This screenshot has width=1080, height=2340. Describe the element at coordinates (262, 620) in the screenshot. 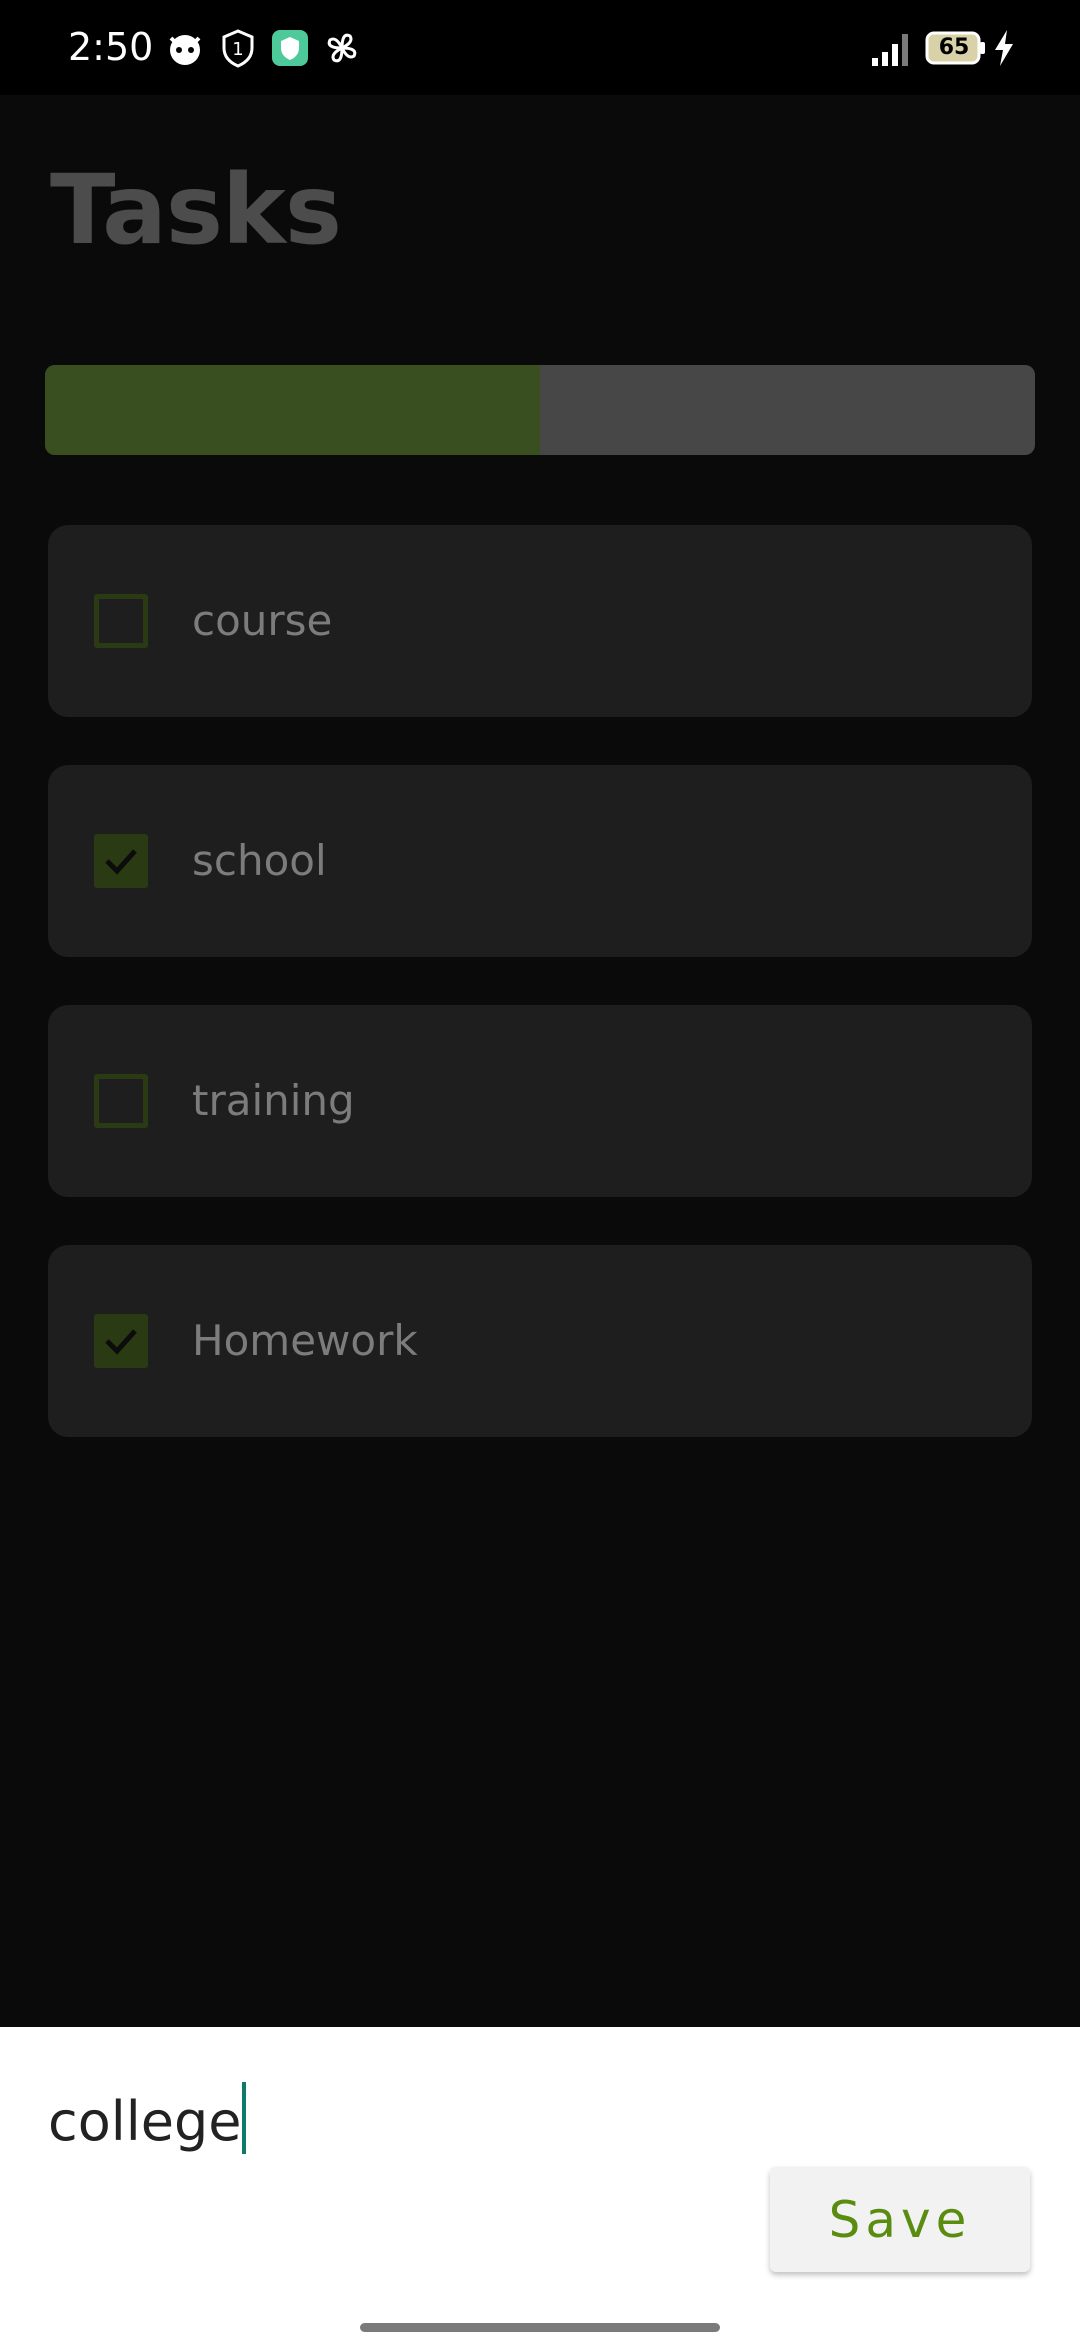

I see `task-label: course` at that location.